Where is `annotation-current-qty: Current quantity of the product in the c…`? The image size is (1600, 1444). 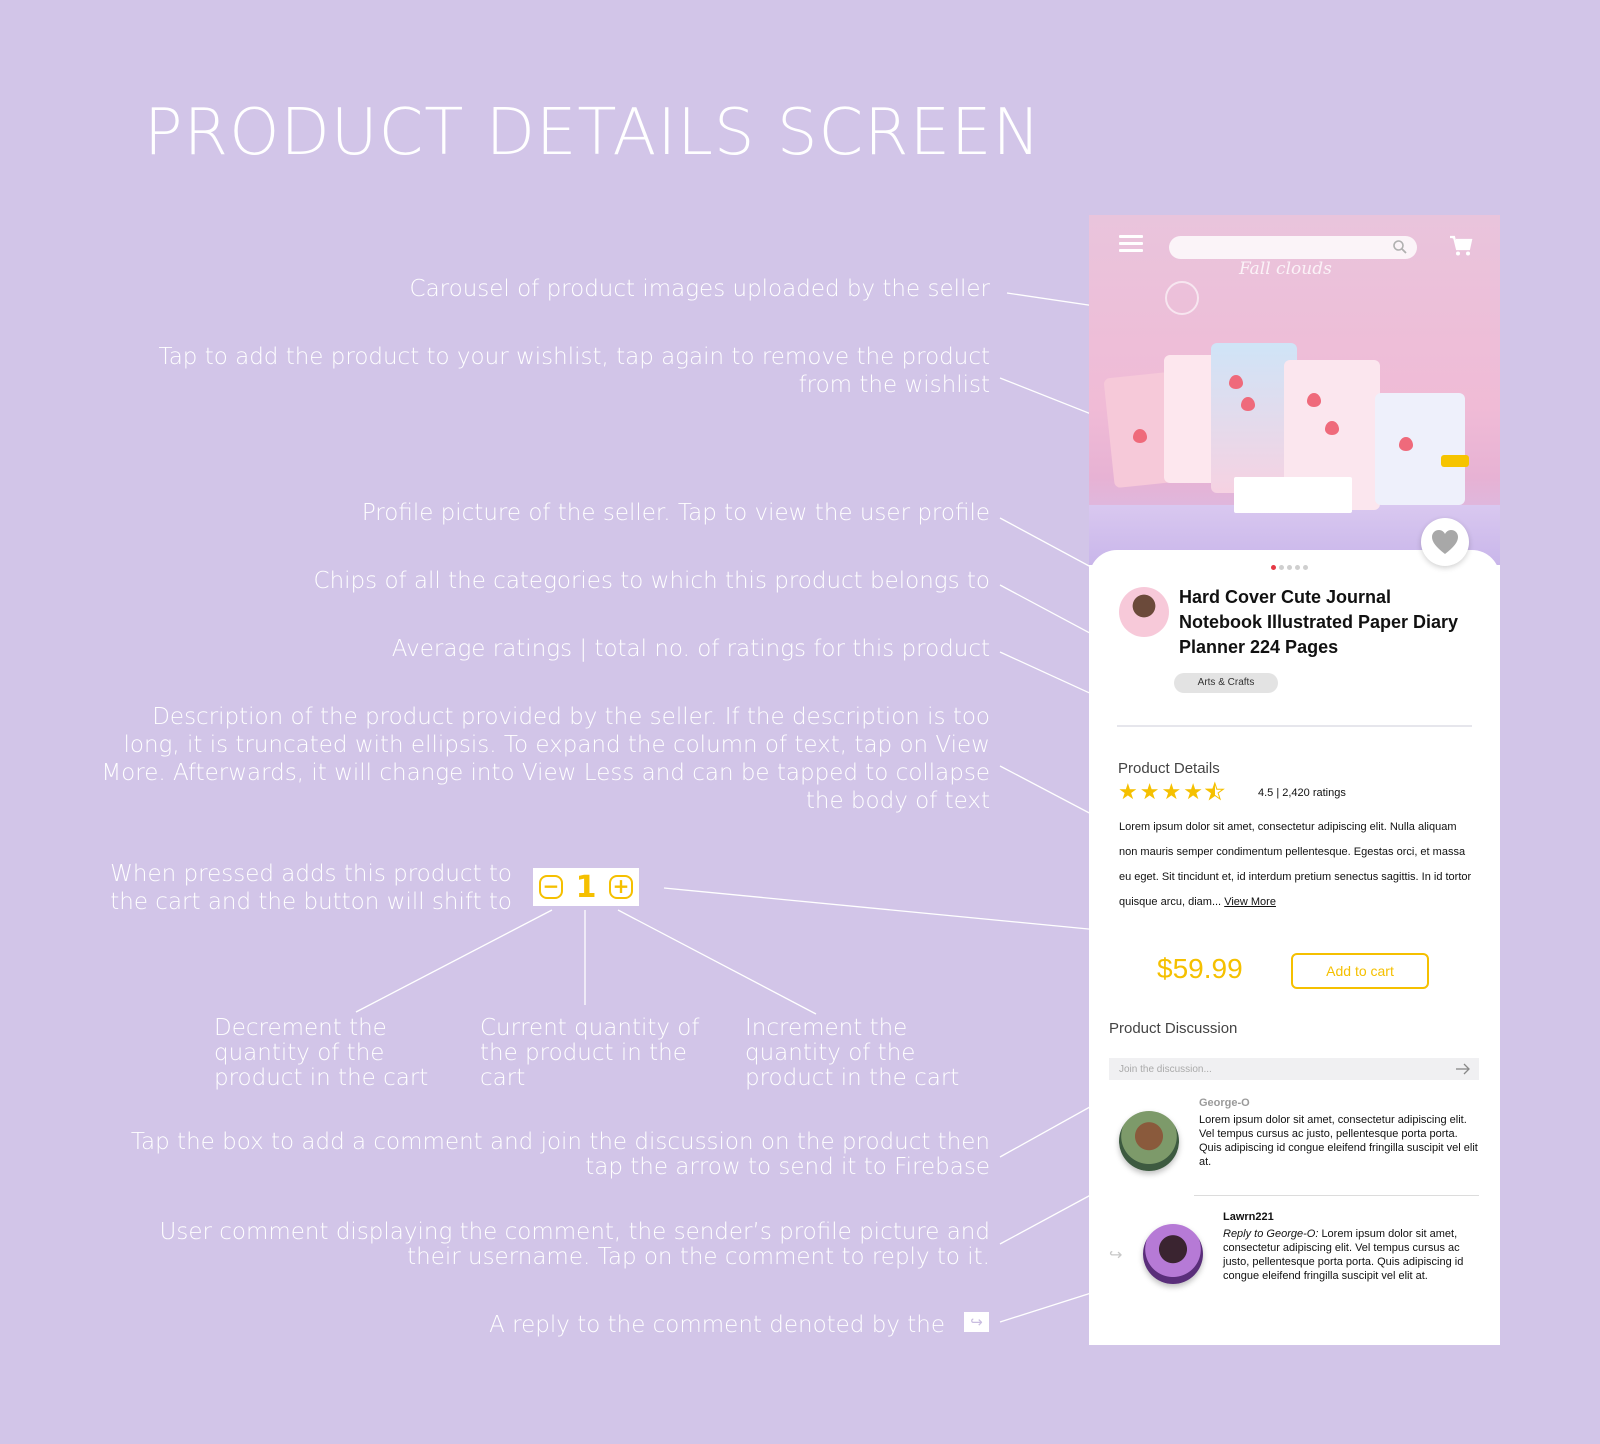
annotation-current-qty: Current quantity of the product in the c… is located at coordinates (590, 1053).